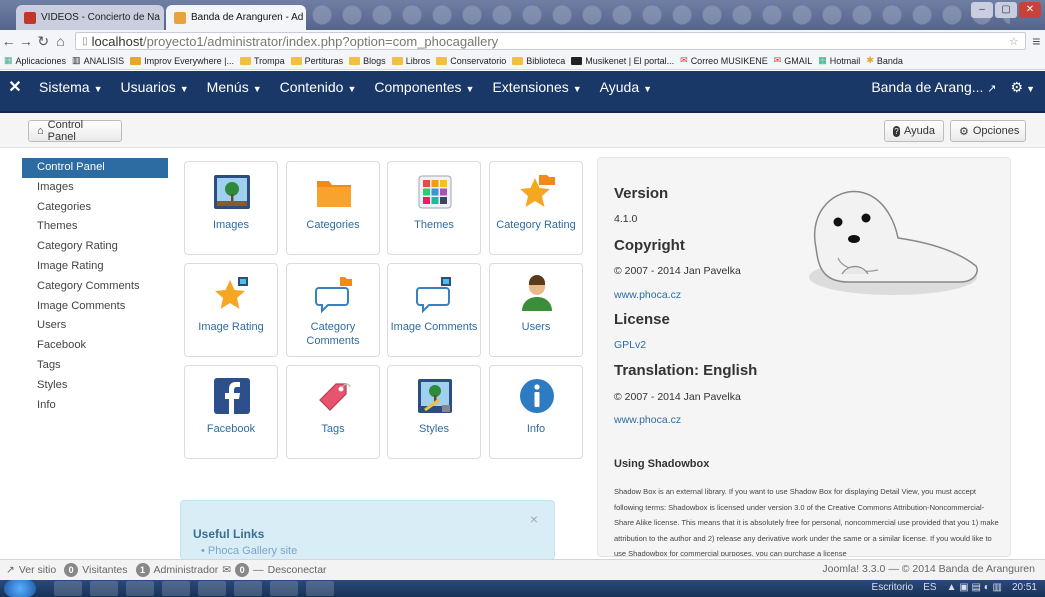  Describe the element at coordinates (537, 396) in the screenshot. I see `info-icon` at that location.